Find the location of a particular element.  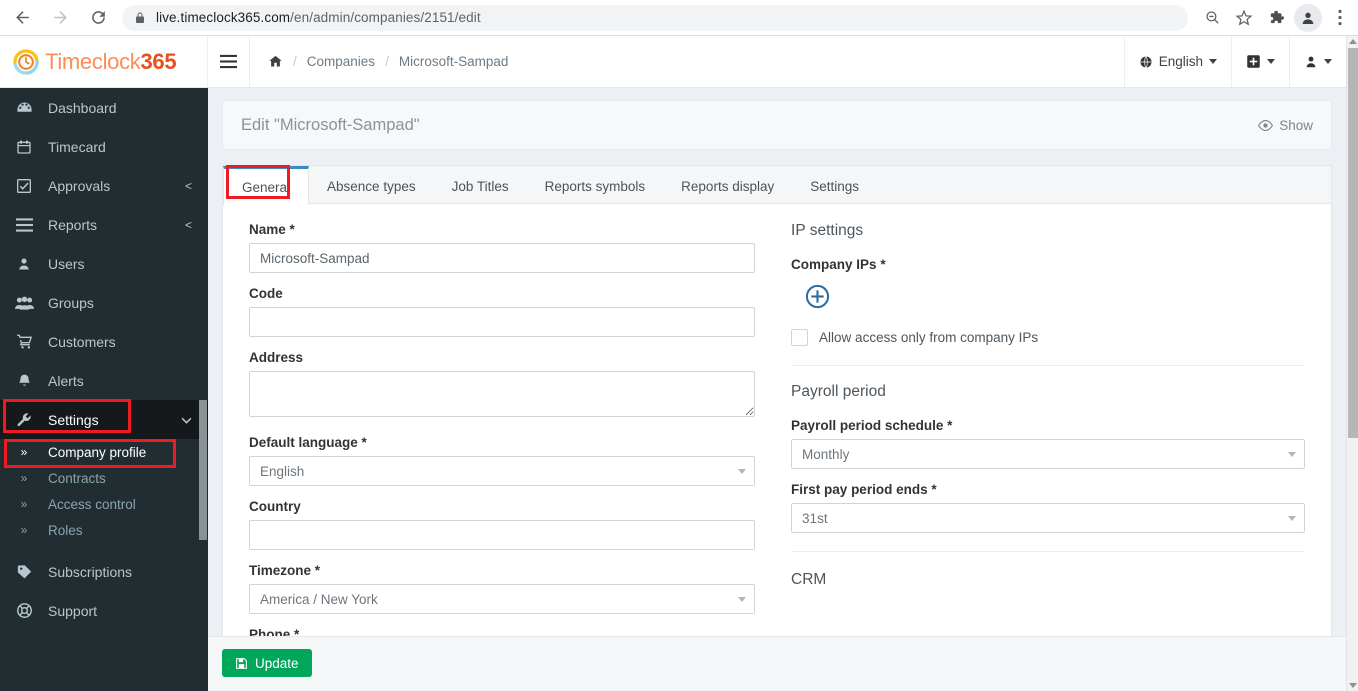

zoom-out-icon is located at coordinates (1212, 17).